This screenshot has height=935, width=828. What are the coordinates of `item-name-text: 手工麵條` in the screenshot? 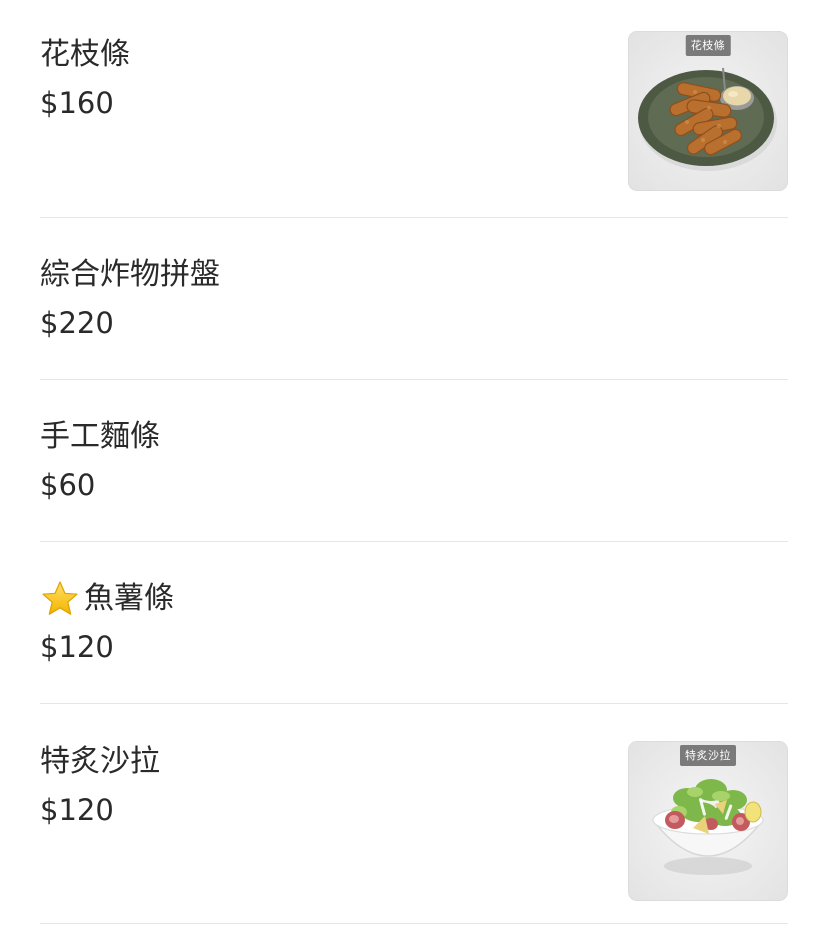 It's located at (100, 436).